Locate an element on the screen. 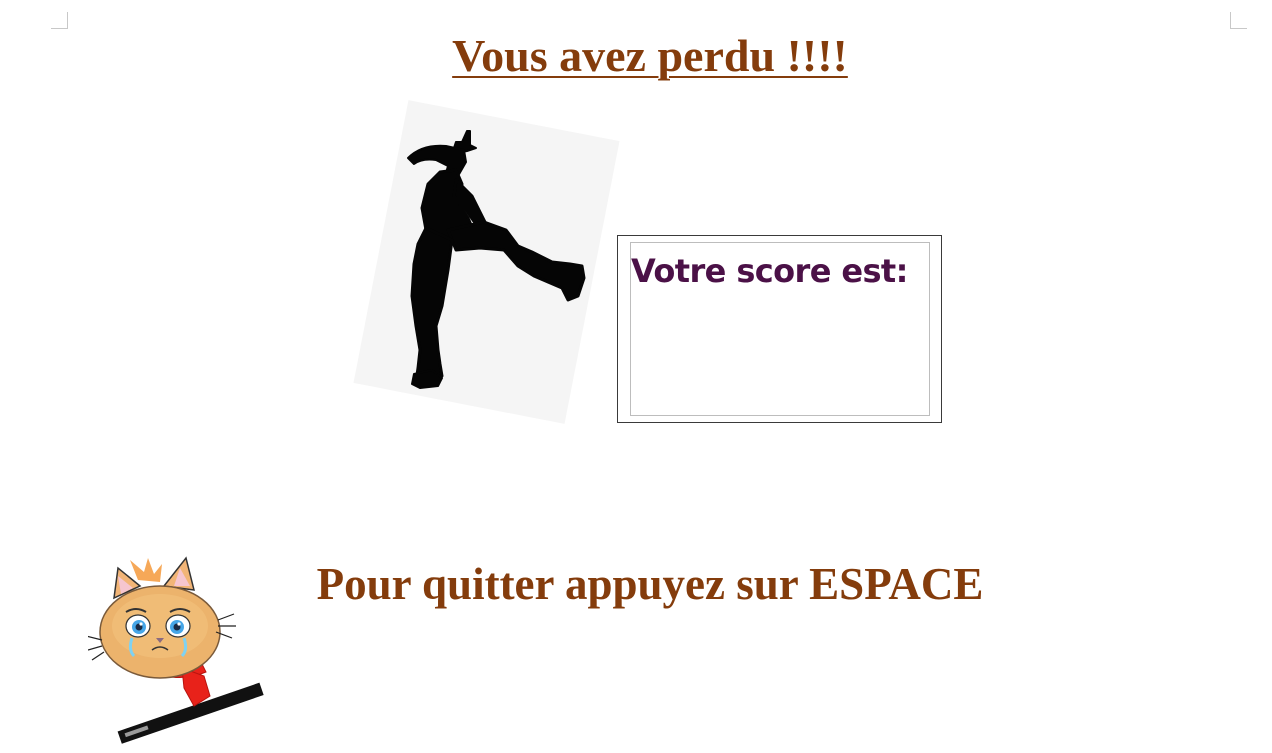  page-corner-mark-top-left is located at coordinates (59, 20).